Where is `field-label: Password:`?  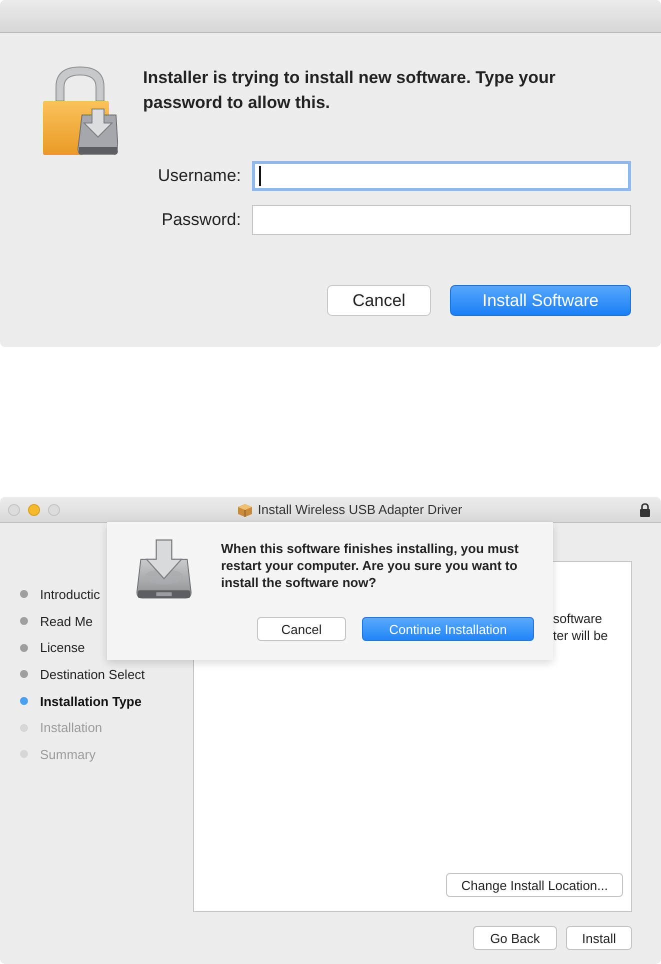
field-label: Password: is located at coordinates (200, 220).